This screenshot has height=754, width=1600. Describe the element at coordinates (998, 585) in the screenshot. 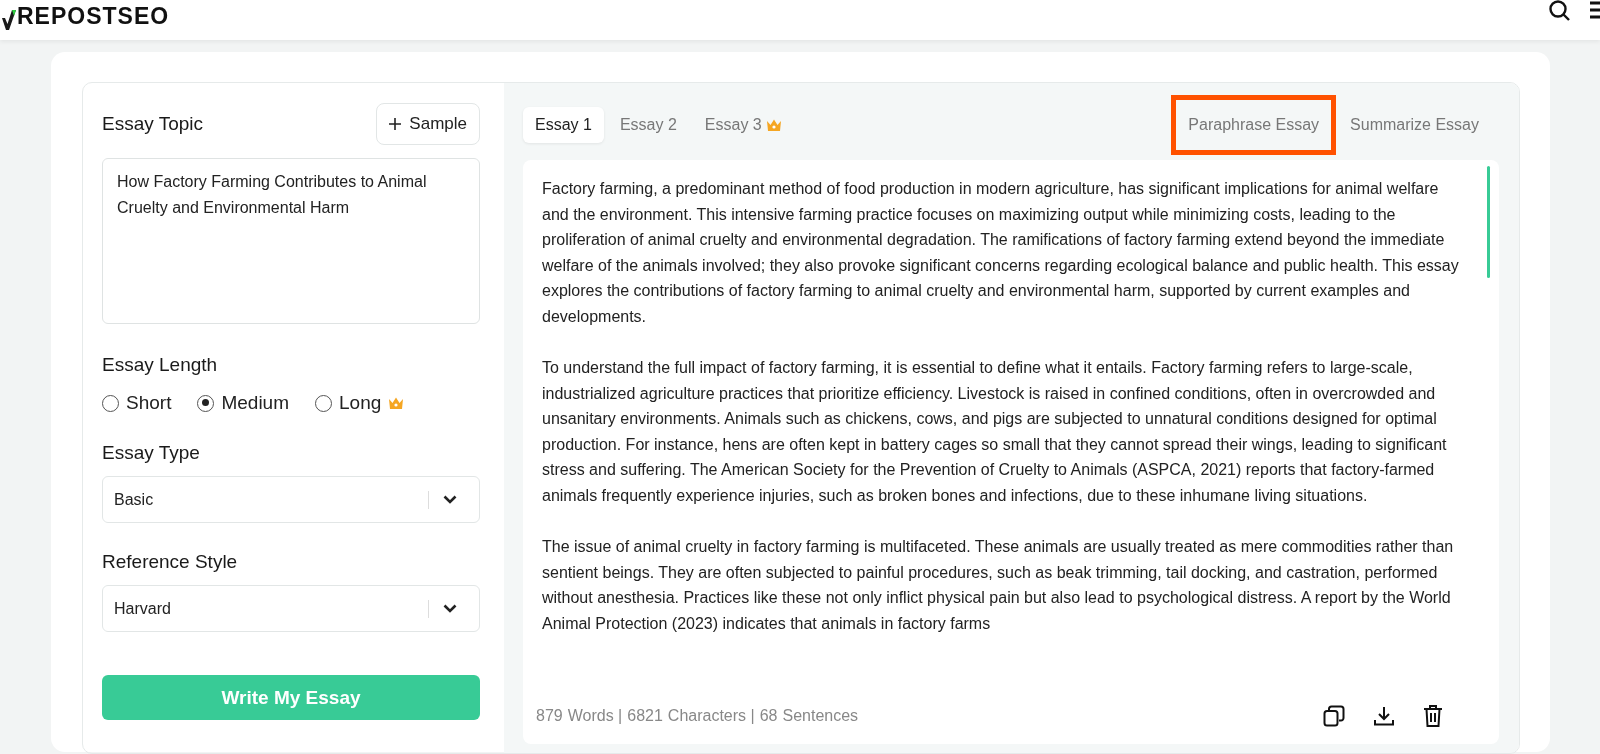

I see `essay-paragraph: The issue of animal cruelty in factory farming is multifaceted. These animals are usually treated as mere commodities rather than sentient beings. They are often subjected to painful procedures, such as beak trimming, tail docking, and castration, performed without anesthesia. Practices like these not only inflict physical pain but also lead to psychological distress. A report by the World Animal Protection (2023) indicates that animals in factory farms` at that location.